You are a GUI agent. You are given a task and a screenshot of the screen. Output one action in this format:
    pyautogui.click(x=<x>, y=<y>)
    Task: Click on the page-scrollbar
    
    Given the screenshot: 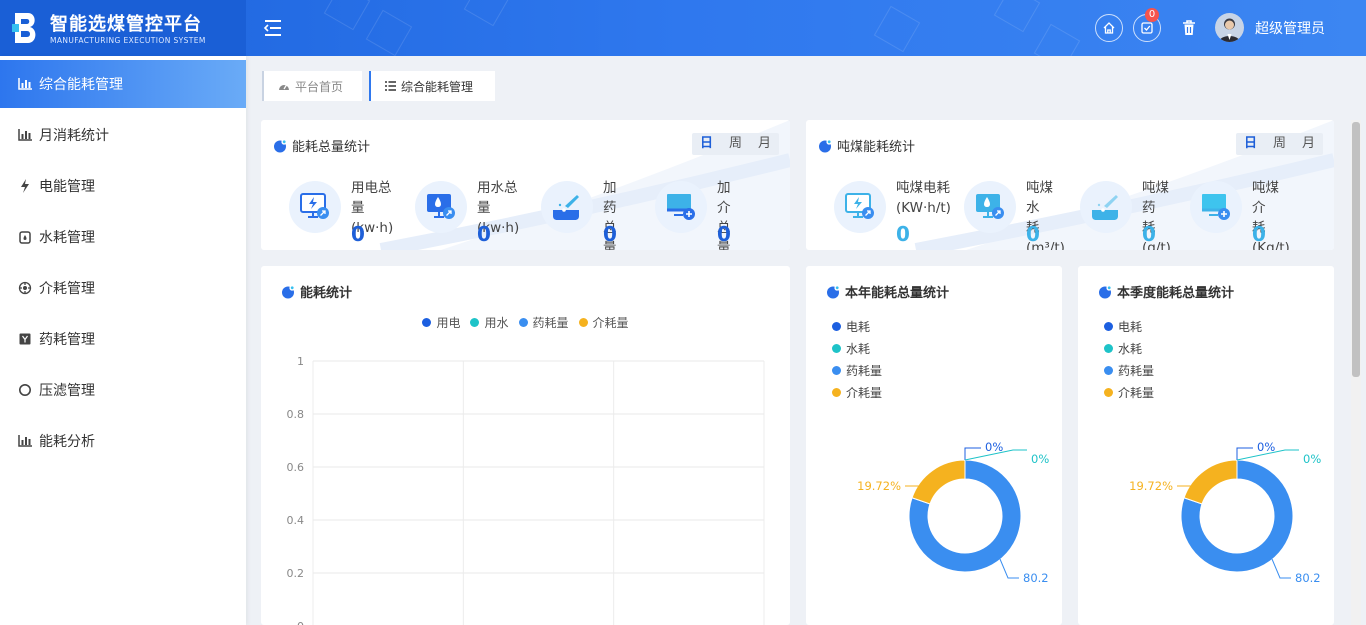 What is the action you would take?
    pyautogui.click(x=1356, y=372)
    